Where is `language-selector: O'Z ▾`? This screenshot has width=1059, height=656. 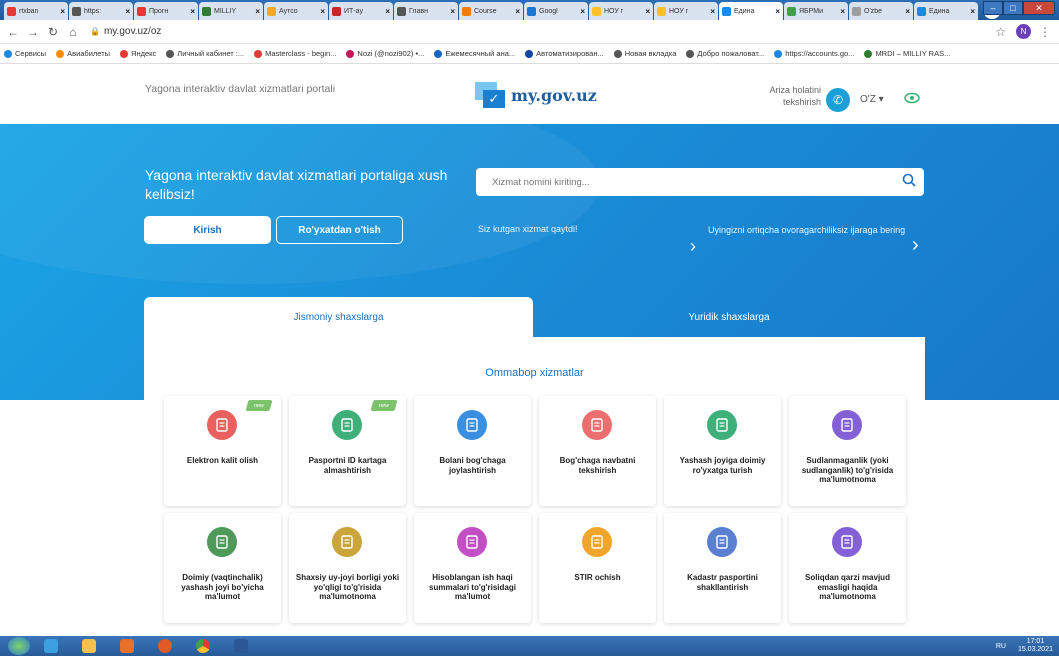 language-selector: O'Z ▾ is located at coordinates (872, 99).